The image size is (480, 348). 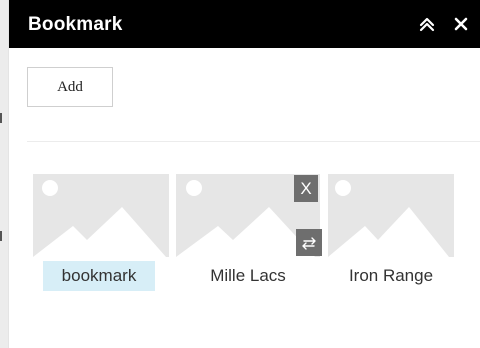 I want to click on delete-bookmark-button: X, so click(x=306, y=188).